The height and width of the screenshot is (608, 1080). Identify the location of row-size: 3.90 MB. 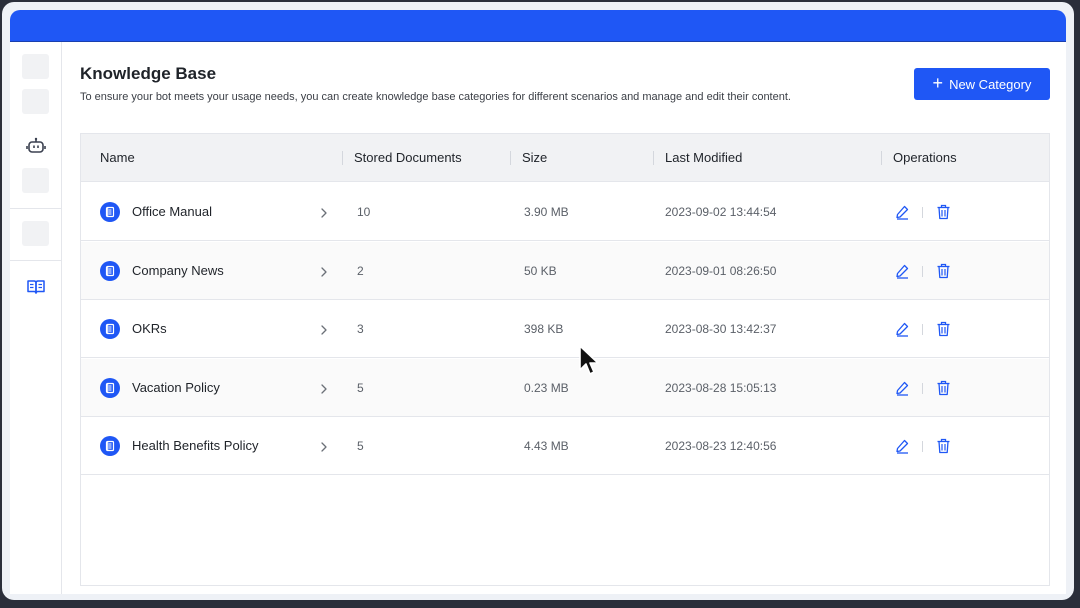
(546, 212).